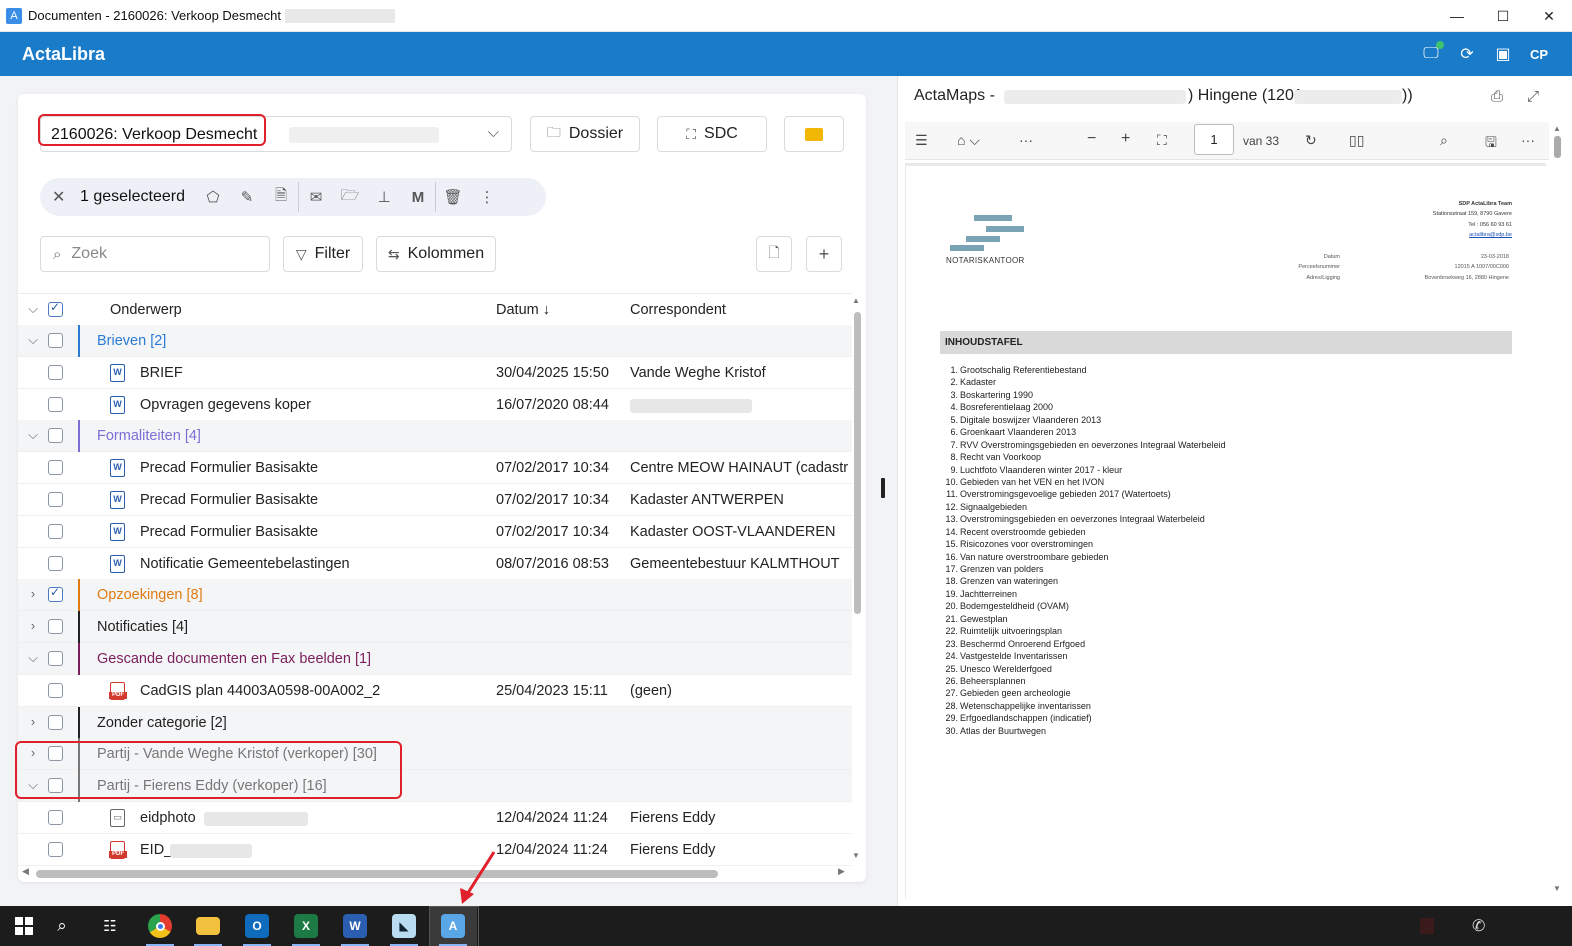 The width and height of the screenshot is (1572, 946). Describe the element at coordinates (487, 197) in the screenshot. I see `more-options-icon: ⋮` at that location.